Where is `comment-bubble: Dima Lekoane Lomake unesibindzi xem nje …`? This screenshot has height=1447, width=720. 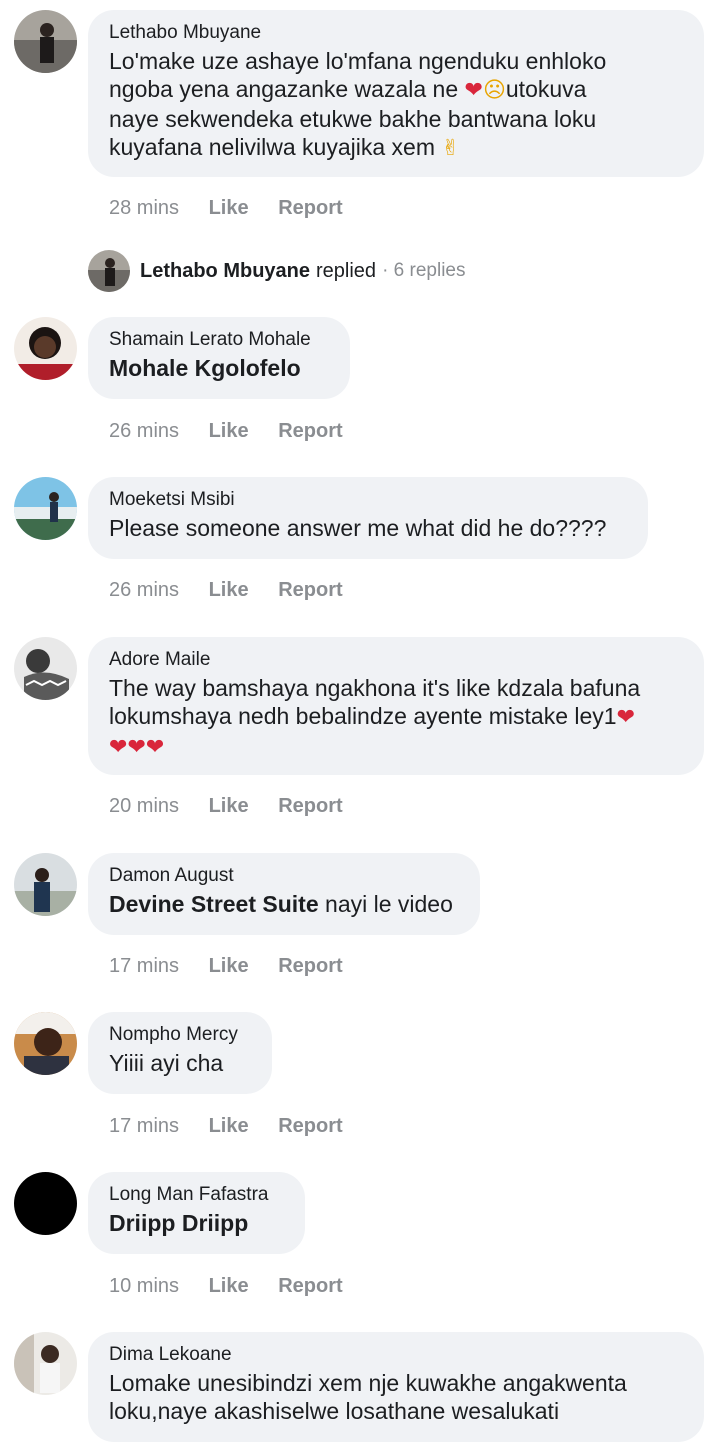 comment-bubble: Dima Lekoane Lomake unesibindzi xem nje … is located at coordinates (396, 1387).